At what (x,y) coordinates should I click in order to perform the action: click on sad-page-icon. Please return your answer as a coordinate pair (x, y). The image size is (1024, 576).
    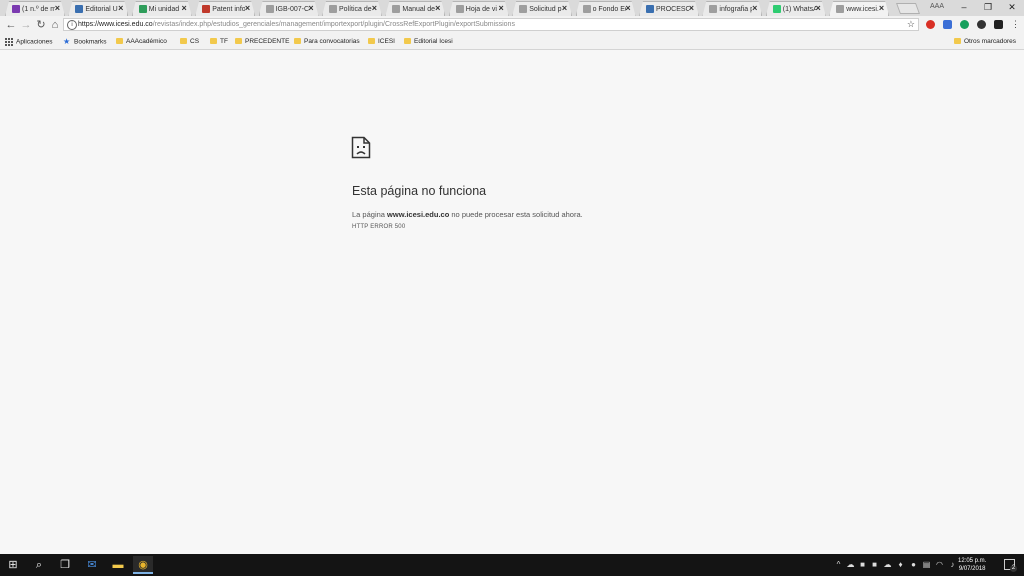
    Looking at the image, I should click on (361, 147).